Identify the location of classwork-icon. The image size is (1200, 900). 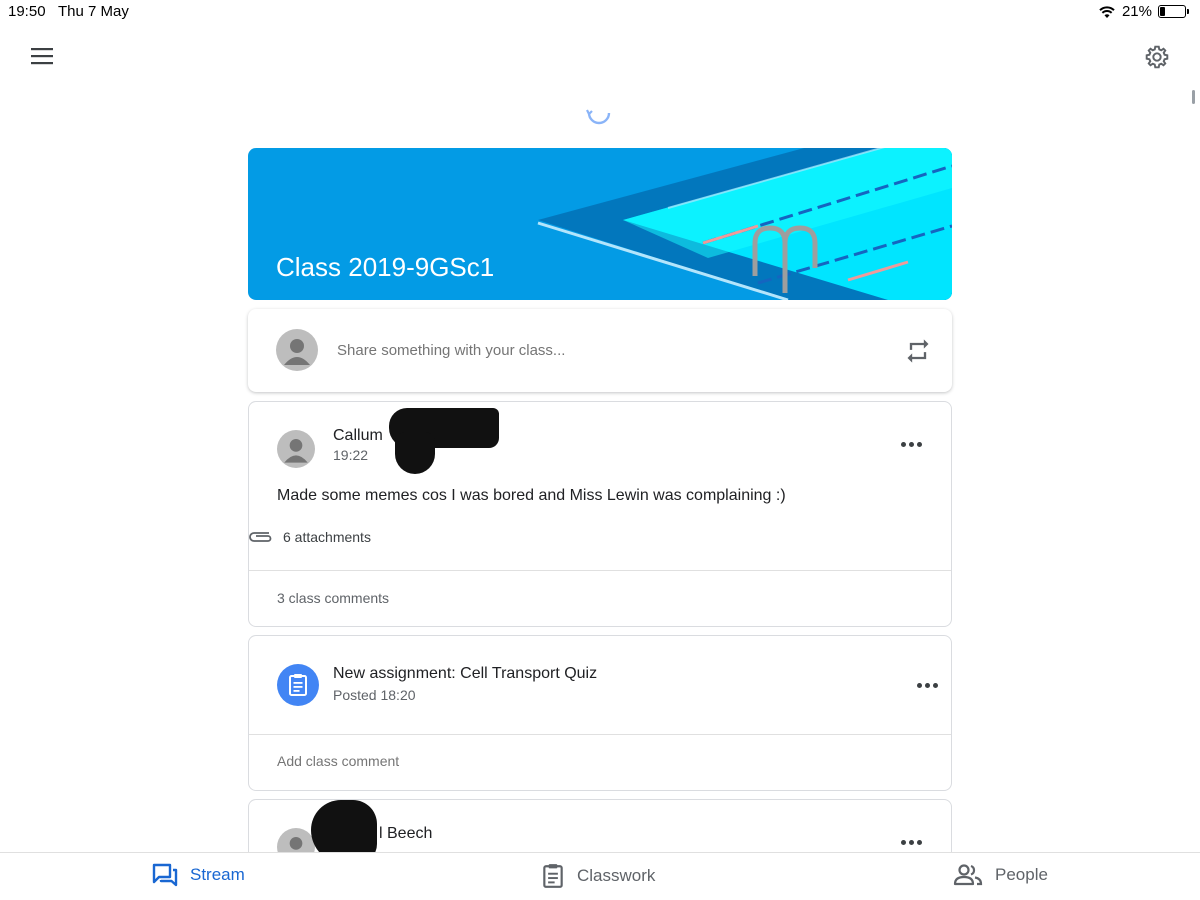
(553, 876).